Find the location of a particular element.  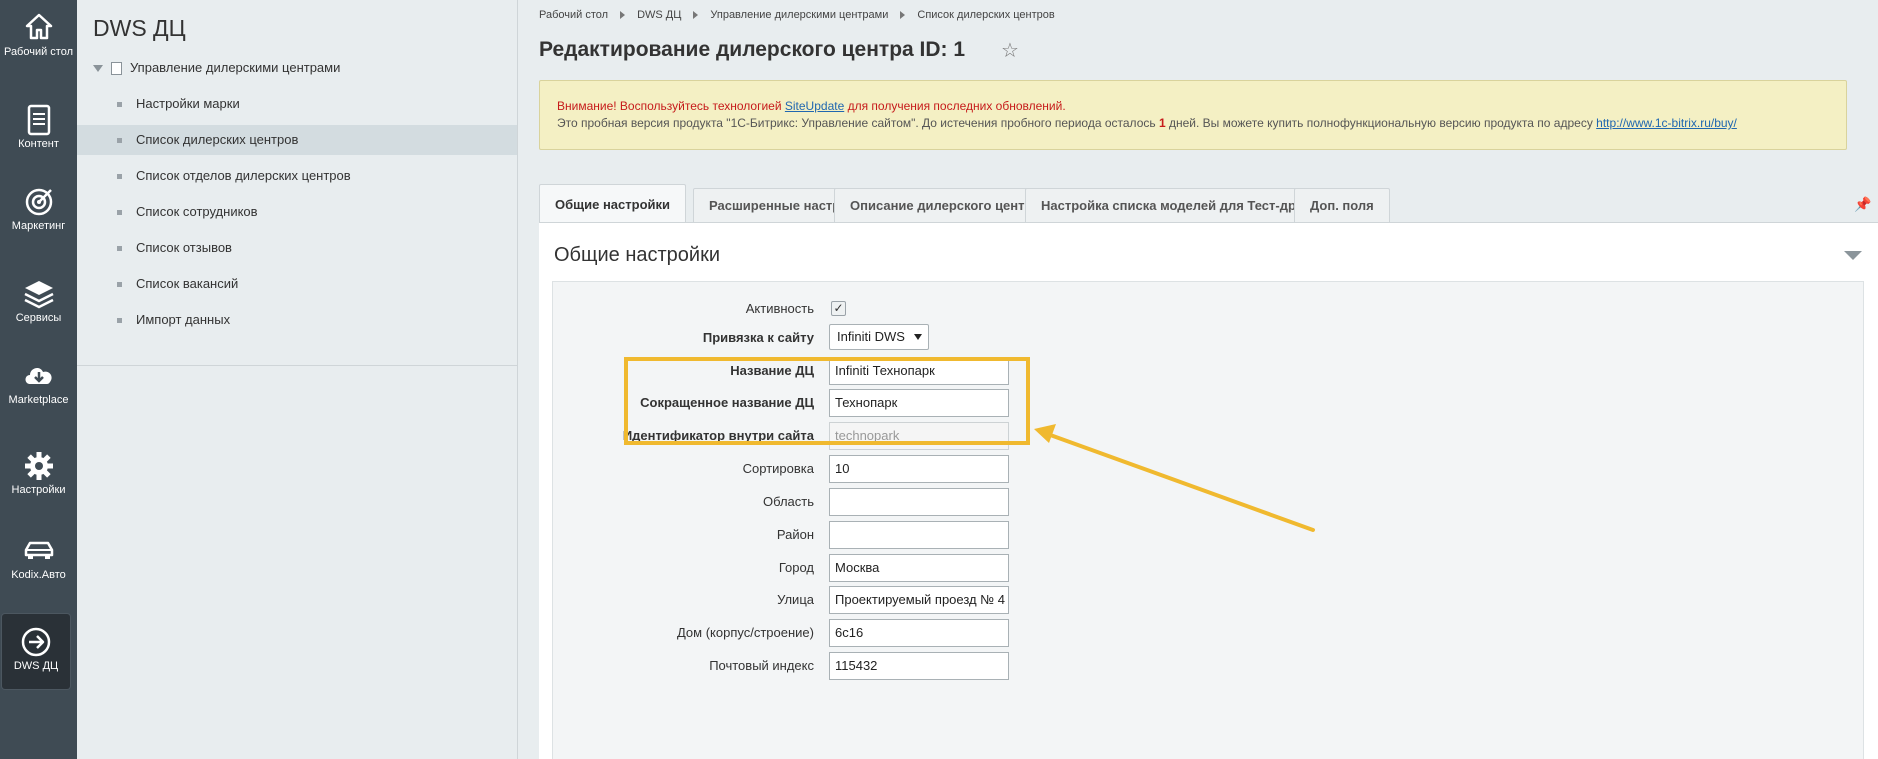

annotation-arrow-icon is located at coordinates (1174, 478).